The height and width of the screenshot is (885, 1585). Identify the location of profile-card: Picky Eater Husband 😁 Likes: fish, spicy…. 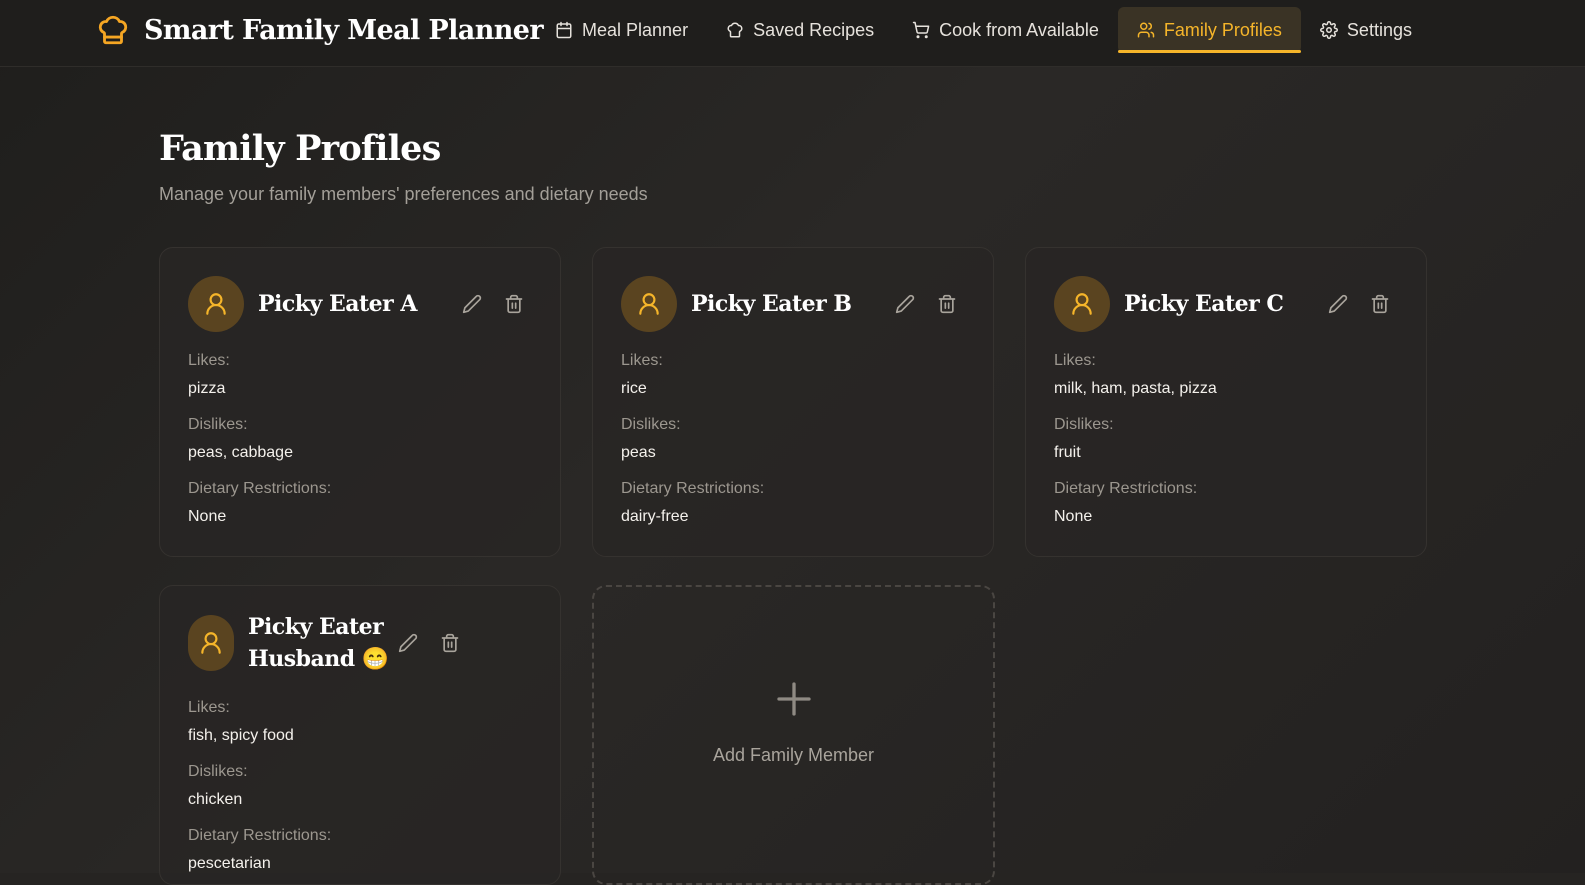
(360, 735).